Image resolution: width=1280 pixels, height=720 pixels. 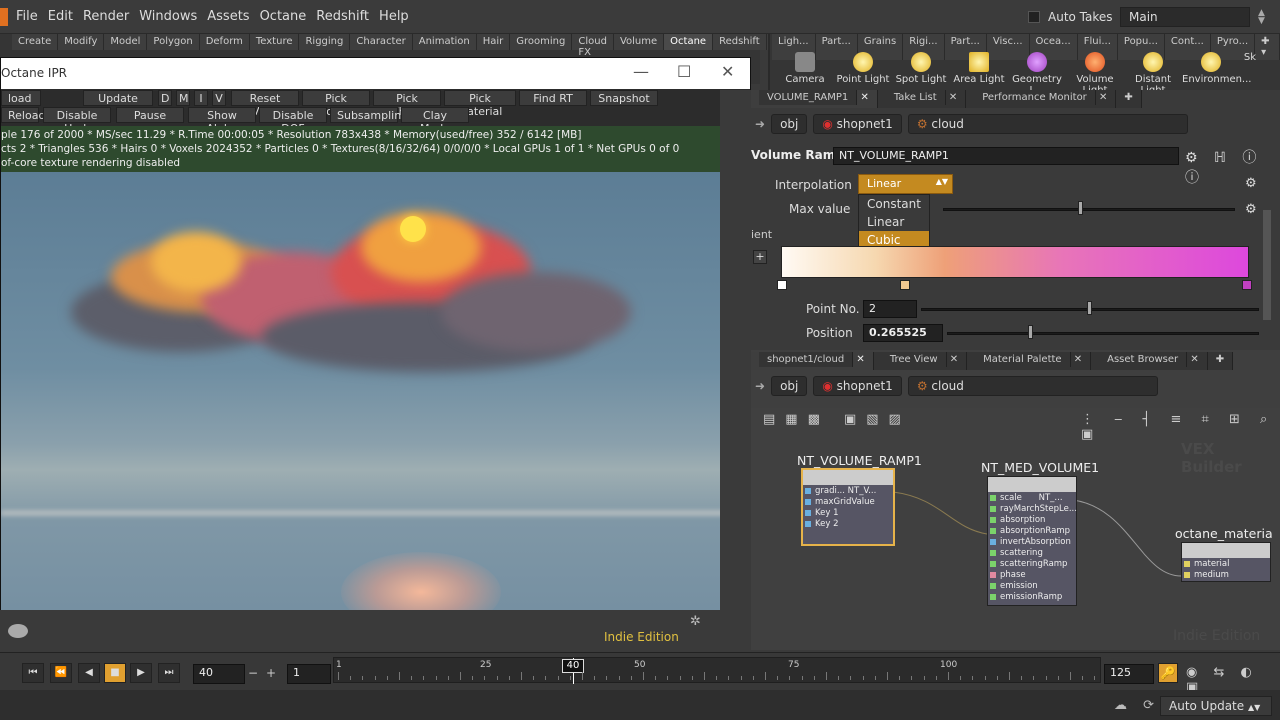 What do you see at coordinates (593, 46) in the screenshot?
I see `shelf-tab-cloudfx: Cloud FX` at bounding box center [593, 46].